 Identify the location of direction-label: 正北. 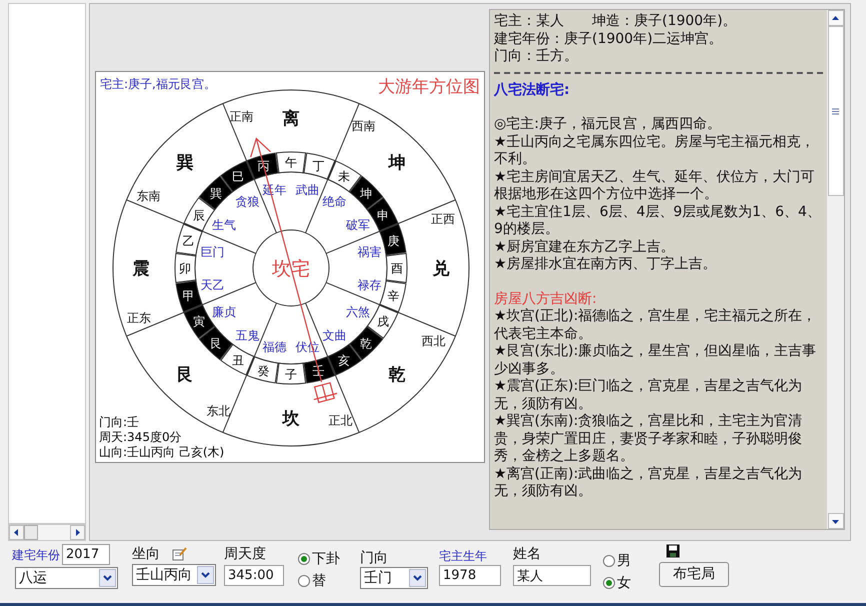
(340, 421).